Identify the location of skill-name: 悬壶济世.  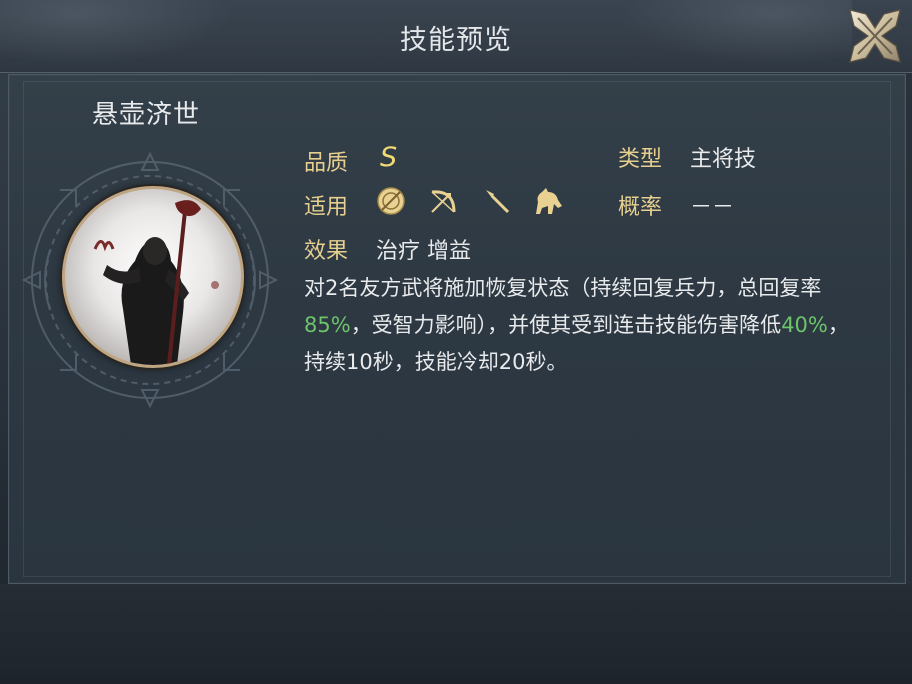
(146, 115).